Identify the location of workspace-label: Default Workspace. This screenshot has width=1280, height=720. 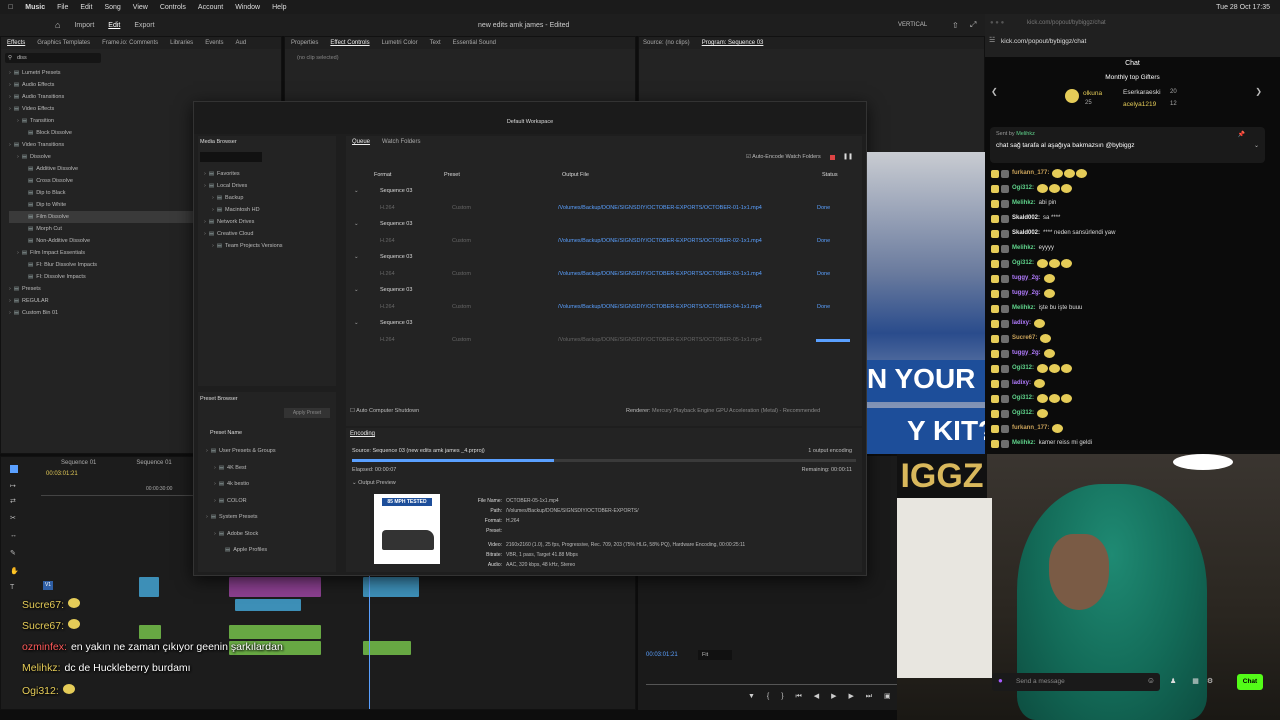
(530, 122).